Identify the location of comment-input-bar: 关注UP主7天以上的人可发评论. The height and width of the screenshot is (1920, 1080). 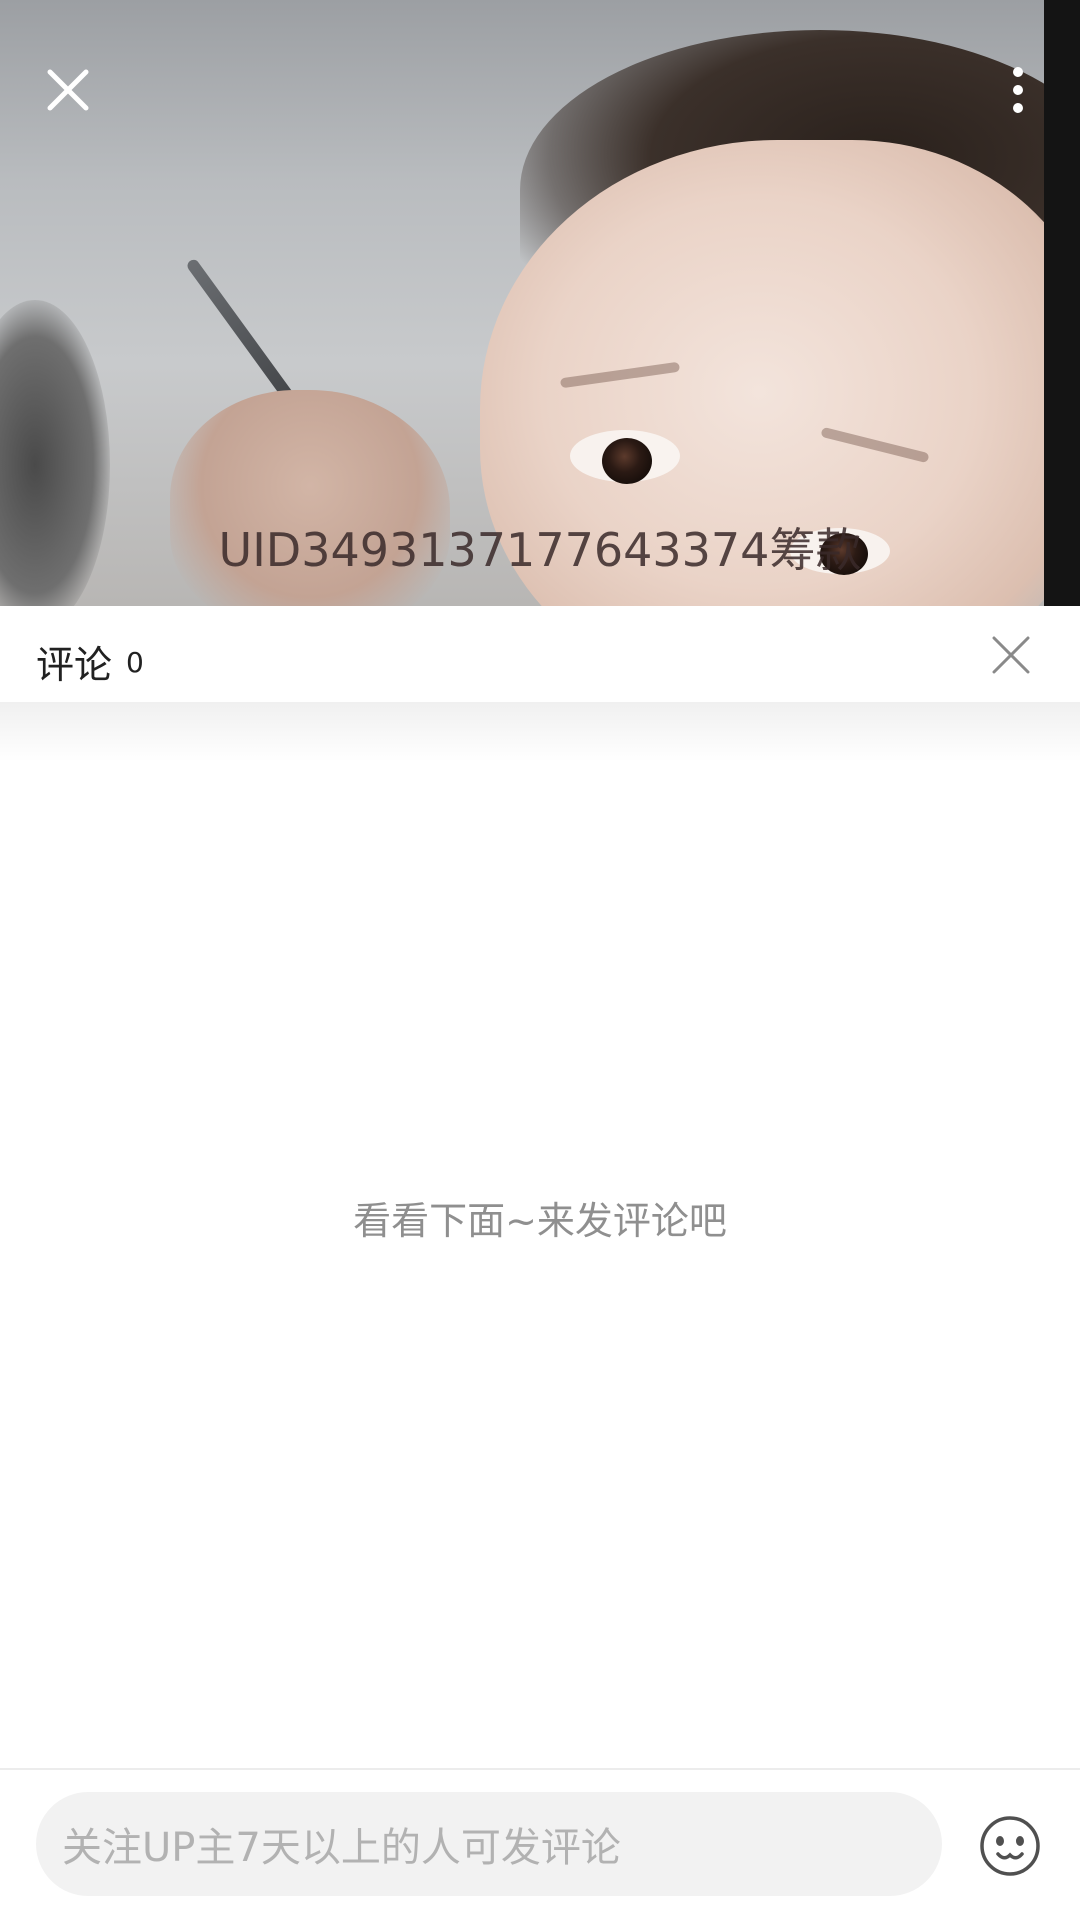
(540, 1844).